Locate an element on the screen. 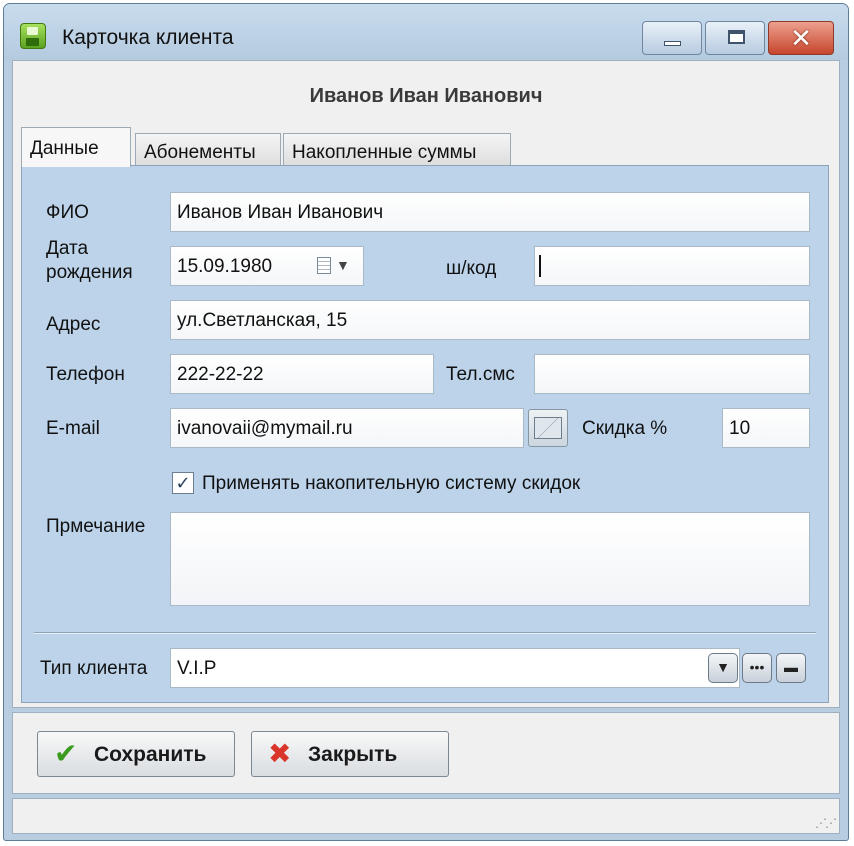 The height and width of the screenshot is (846, 854). birth-date-value: 15.09.1980 is located at coordinates (225, 266).